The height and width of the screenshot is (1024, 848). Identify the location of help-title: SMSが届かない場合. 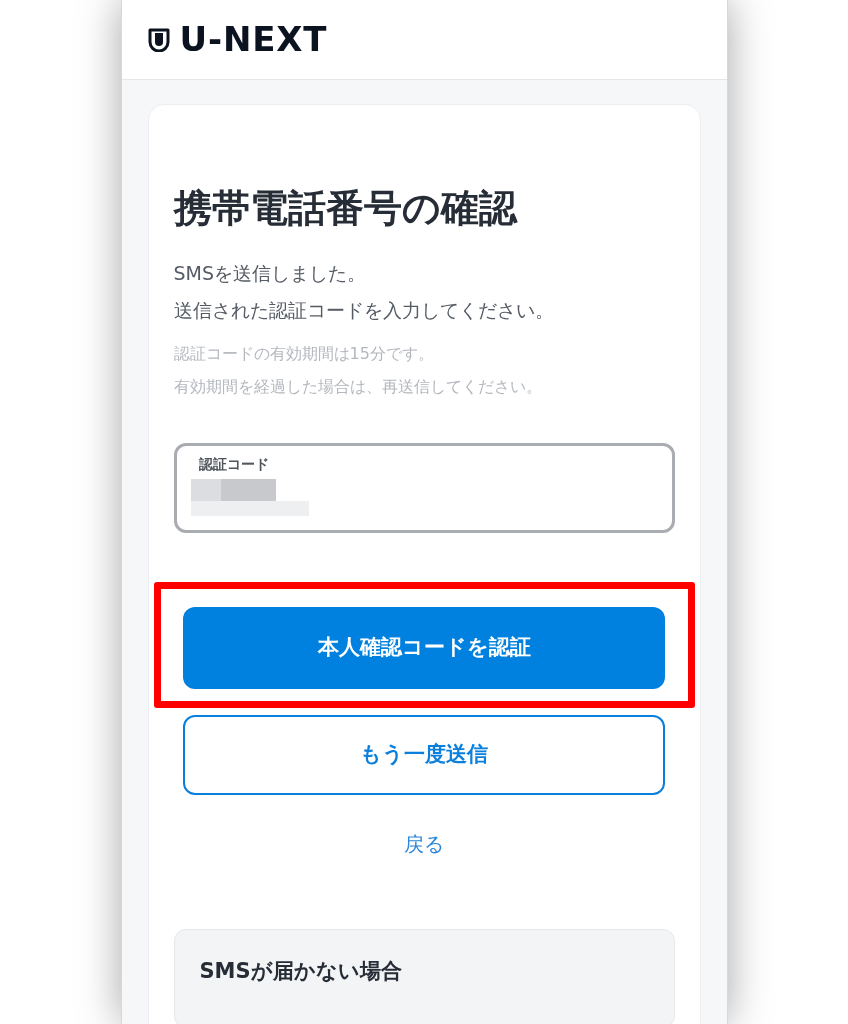
(301, 971).